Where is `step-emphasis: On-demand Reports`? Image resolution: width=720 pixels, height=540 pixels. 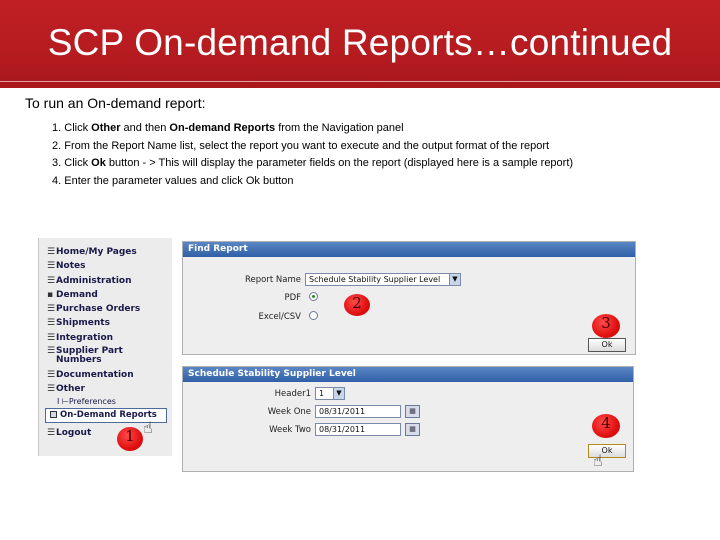 step-emphasis: On-demand Reports is located at coordinates (222, 128).